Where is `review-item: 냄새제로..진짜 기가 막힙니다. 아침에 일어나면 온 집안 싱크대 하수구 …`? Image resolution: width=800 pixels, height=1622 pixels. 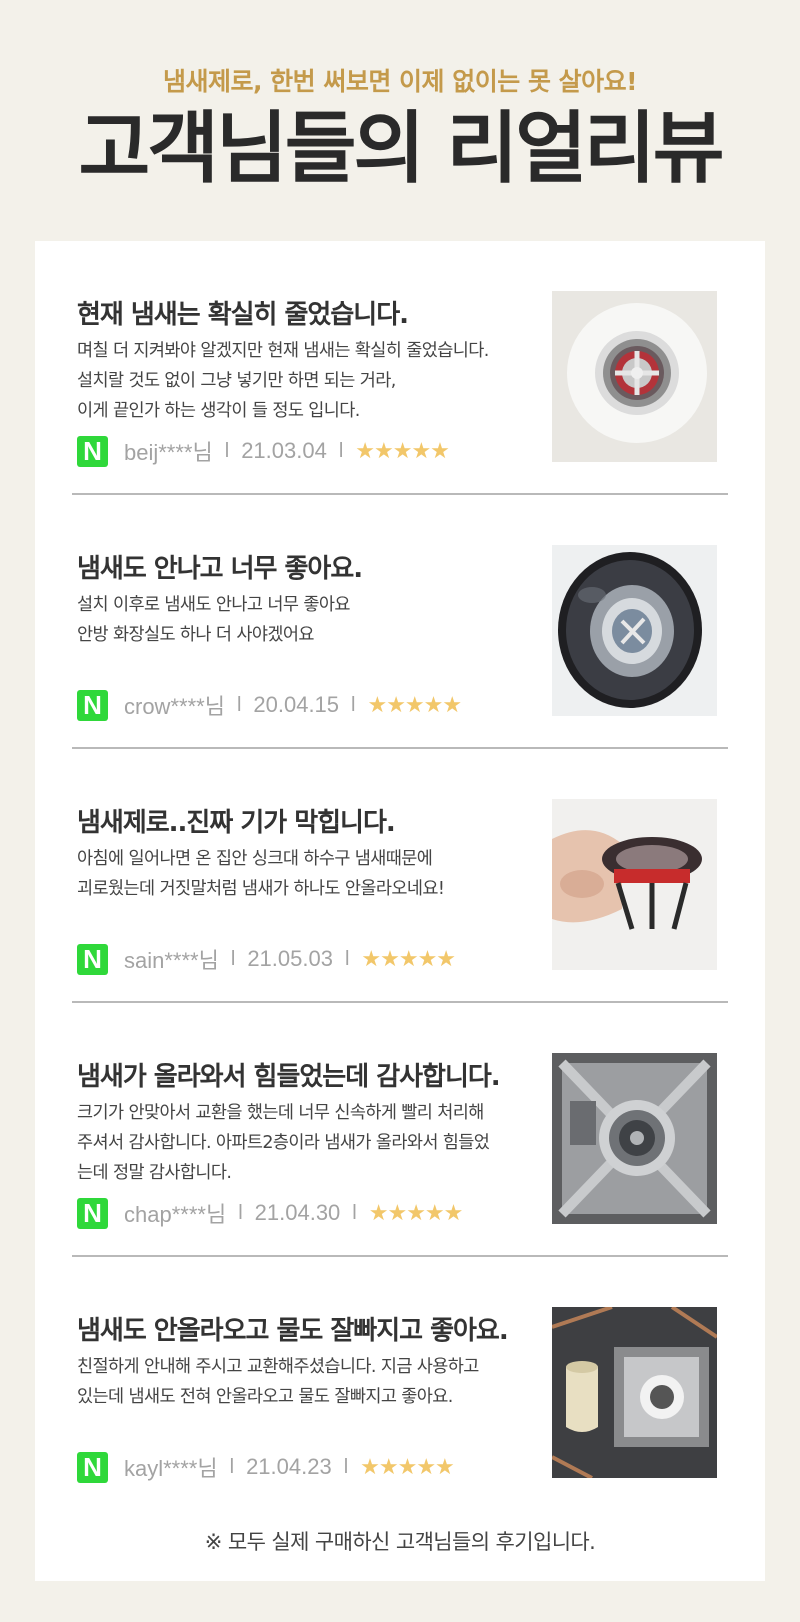
review-item: 냄새제로..진짜 기가 막힙니다. 아침에 일어나면 온 집안 싱크대 하수구 … is located at coordinates (400, 876).